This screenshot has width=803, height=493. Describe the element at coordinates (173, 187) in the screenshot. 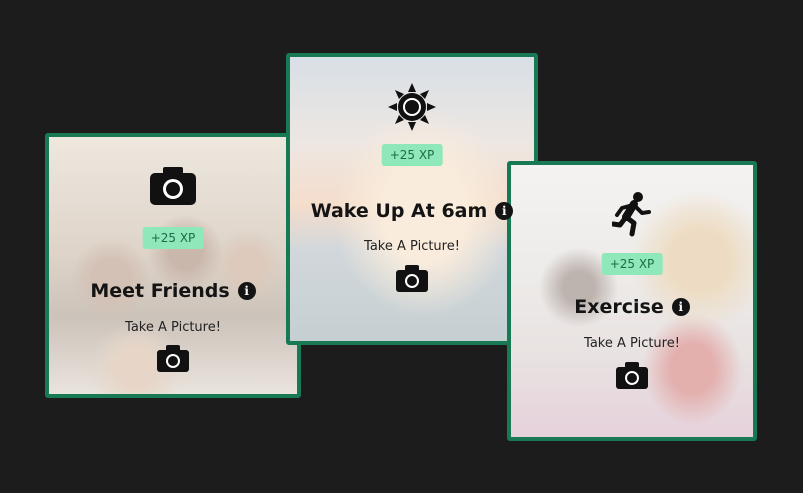

I see `camera-icon` at that location.